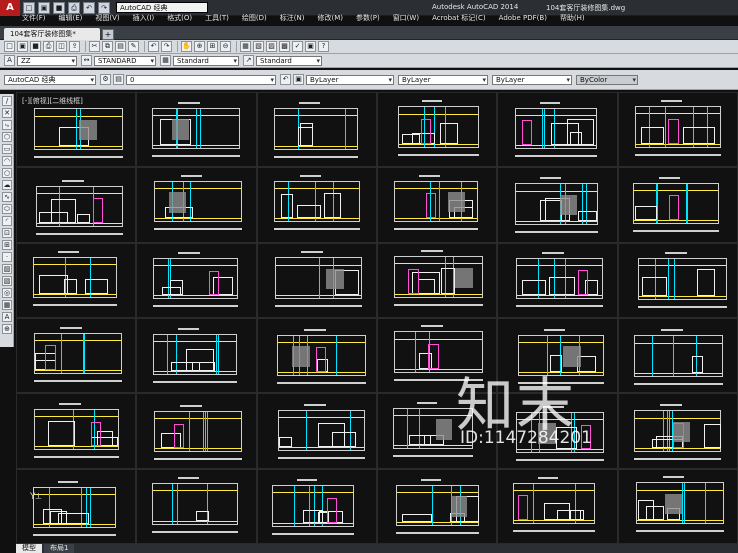 Image resolution: width=738 pixels, height=553 pixels. Describe the element at coordinates (7, 125) in the screenshot. I see `polyline-icon: ⤷` at that location.